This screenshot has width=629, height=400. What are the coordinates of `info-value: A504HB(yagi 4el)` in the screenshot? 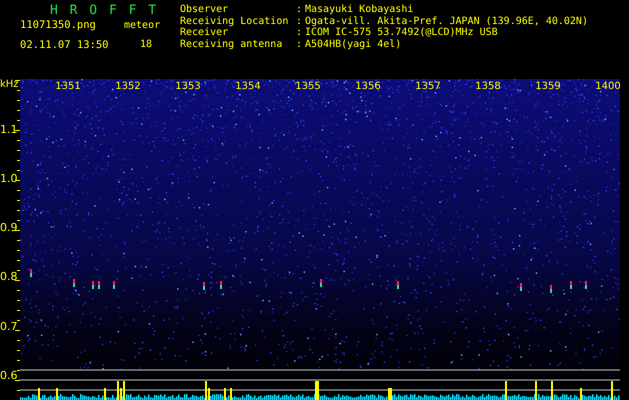 It's located at (353, 44).